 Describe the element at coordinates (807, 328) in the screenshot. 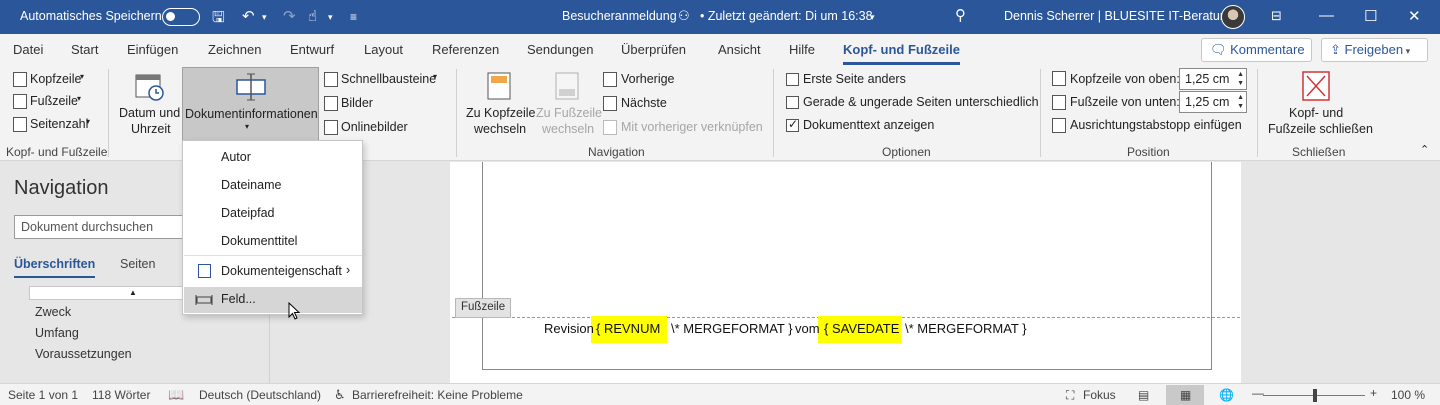

I see `footer-text-vom: vom` at that location.